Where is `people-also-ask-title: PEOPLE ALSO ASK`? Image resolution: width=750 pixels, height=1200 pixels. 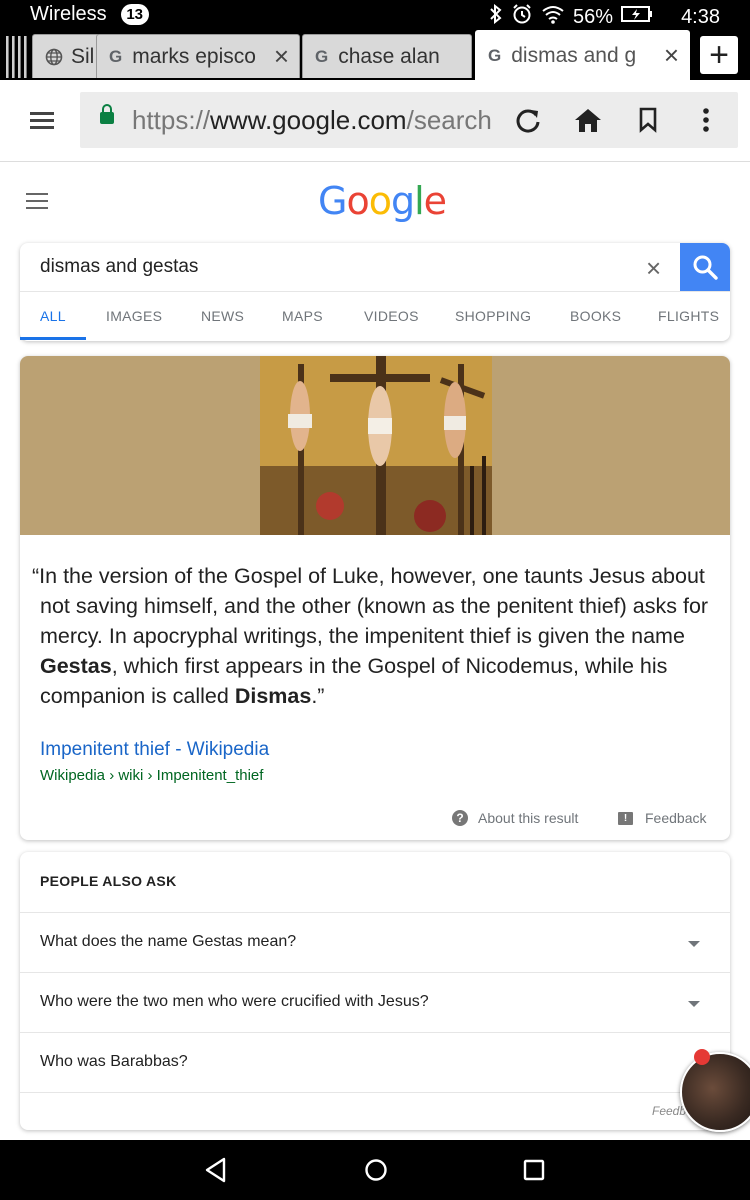 people-also-ask-title: PEOPLE ALSO ASK is located at coordinates (108, 881).